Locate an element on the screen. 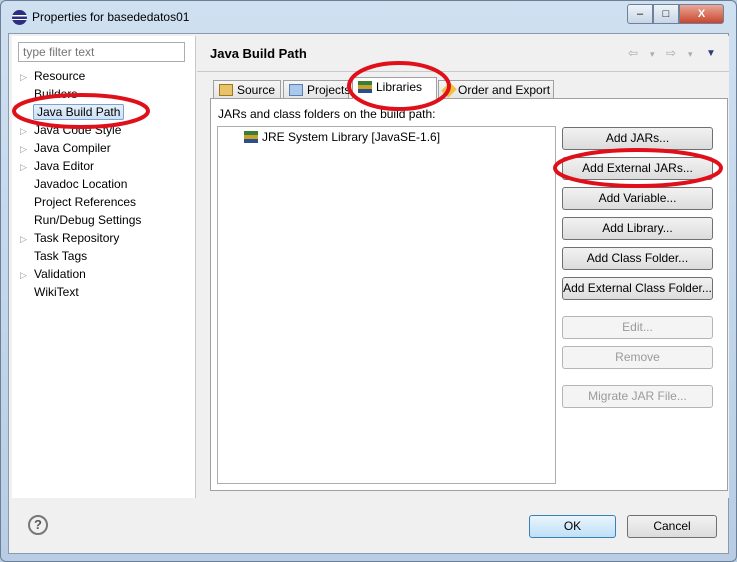  minimize-button: – is located at coordinates (640, 14).